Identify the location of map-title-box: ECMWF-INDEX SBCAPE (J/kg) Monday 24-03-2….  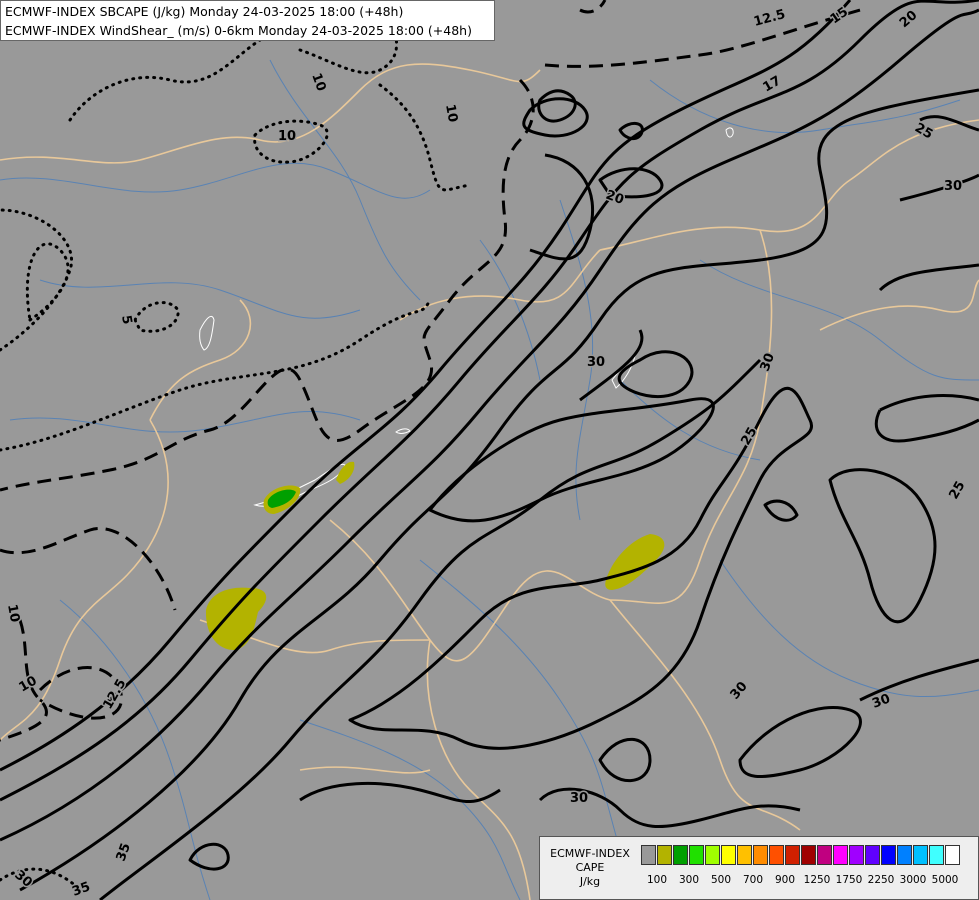
(247, 20).